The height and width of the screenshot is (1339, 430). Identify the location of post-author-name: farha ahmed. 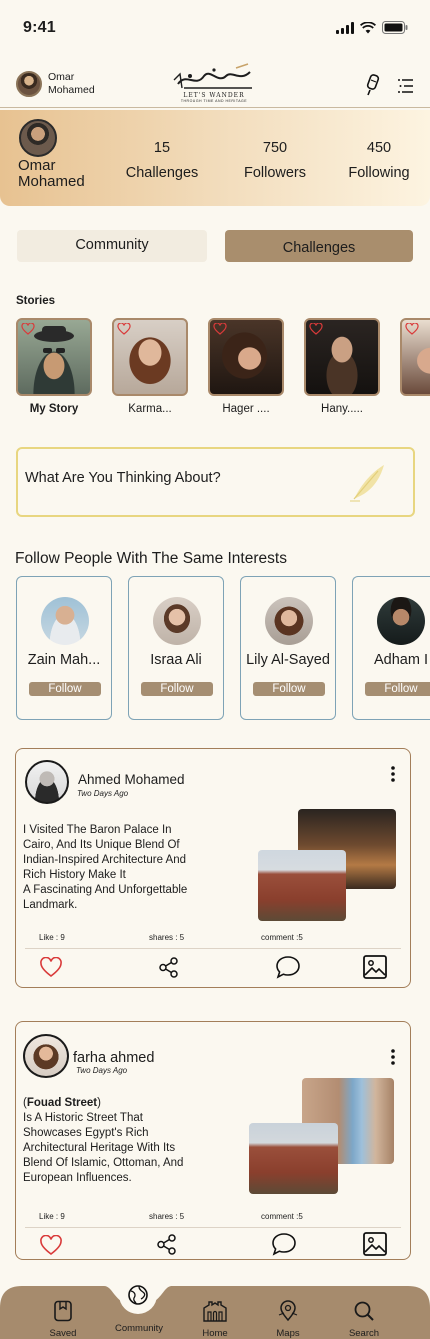
(113, 1058).